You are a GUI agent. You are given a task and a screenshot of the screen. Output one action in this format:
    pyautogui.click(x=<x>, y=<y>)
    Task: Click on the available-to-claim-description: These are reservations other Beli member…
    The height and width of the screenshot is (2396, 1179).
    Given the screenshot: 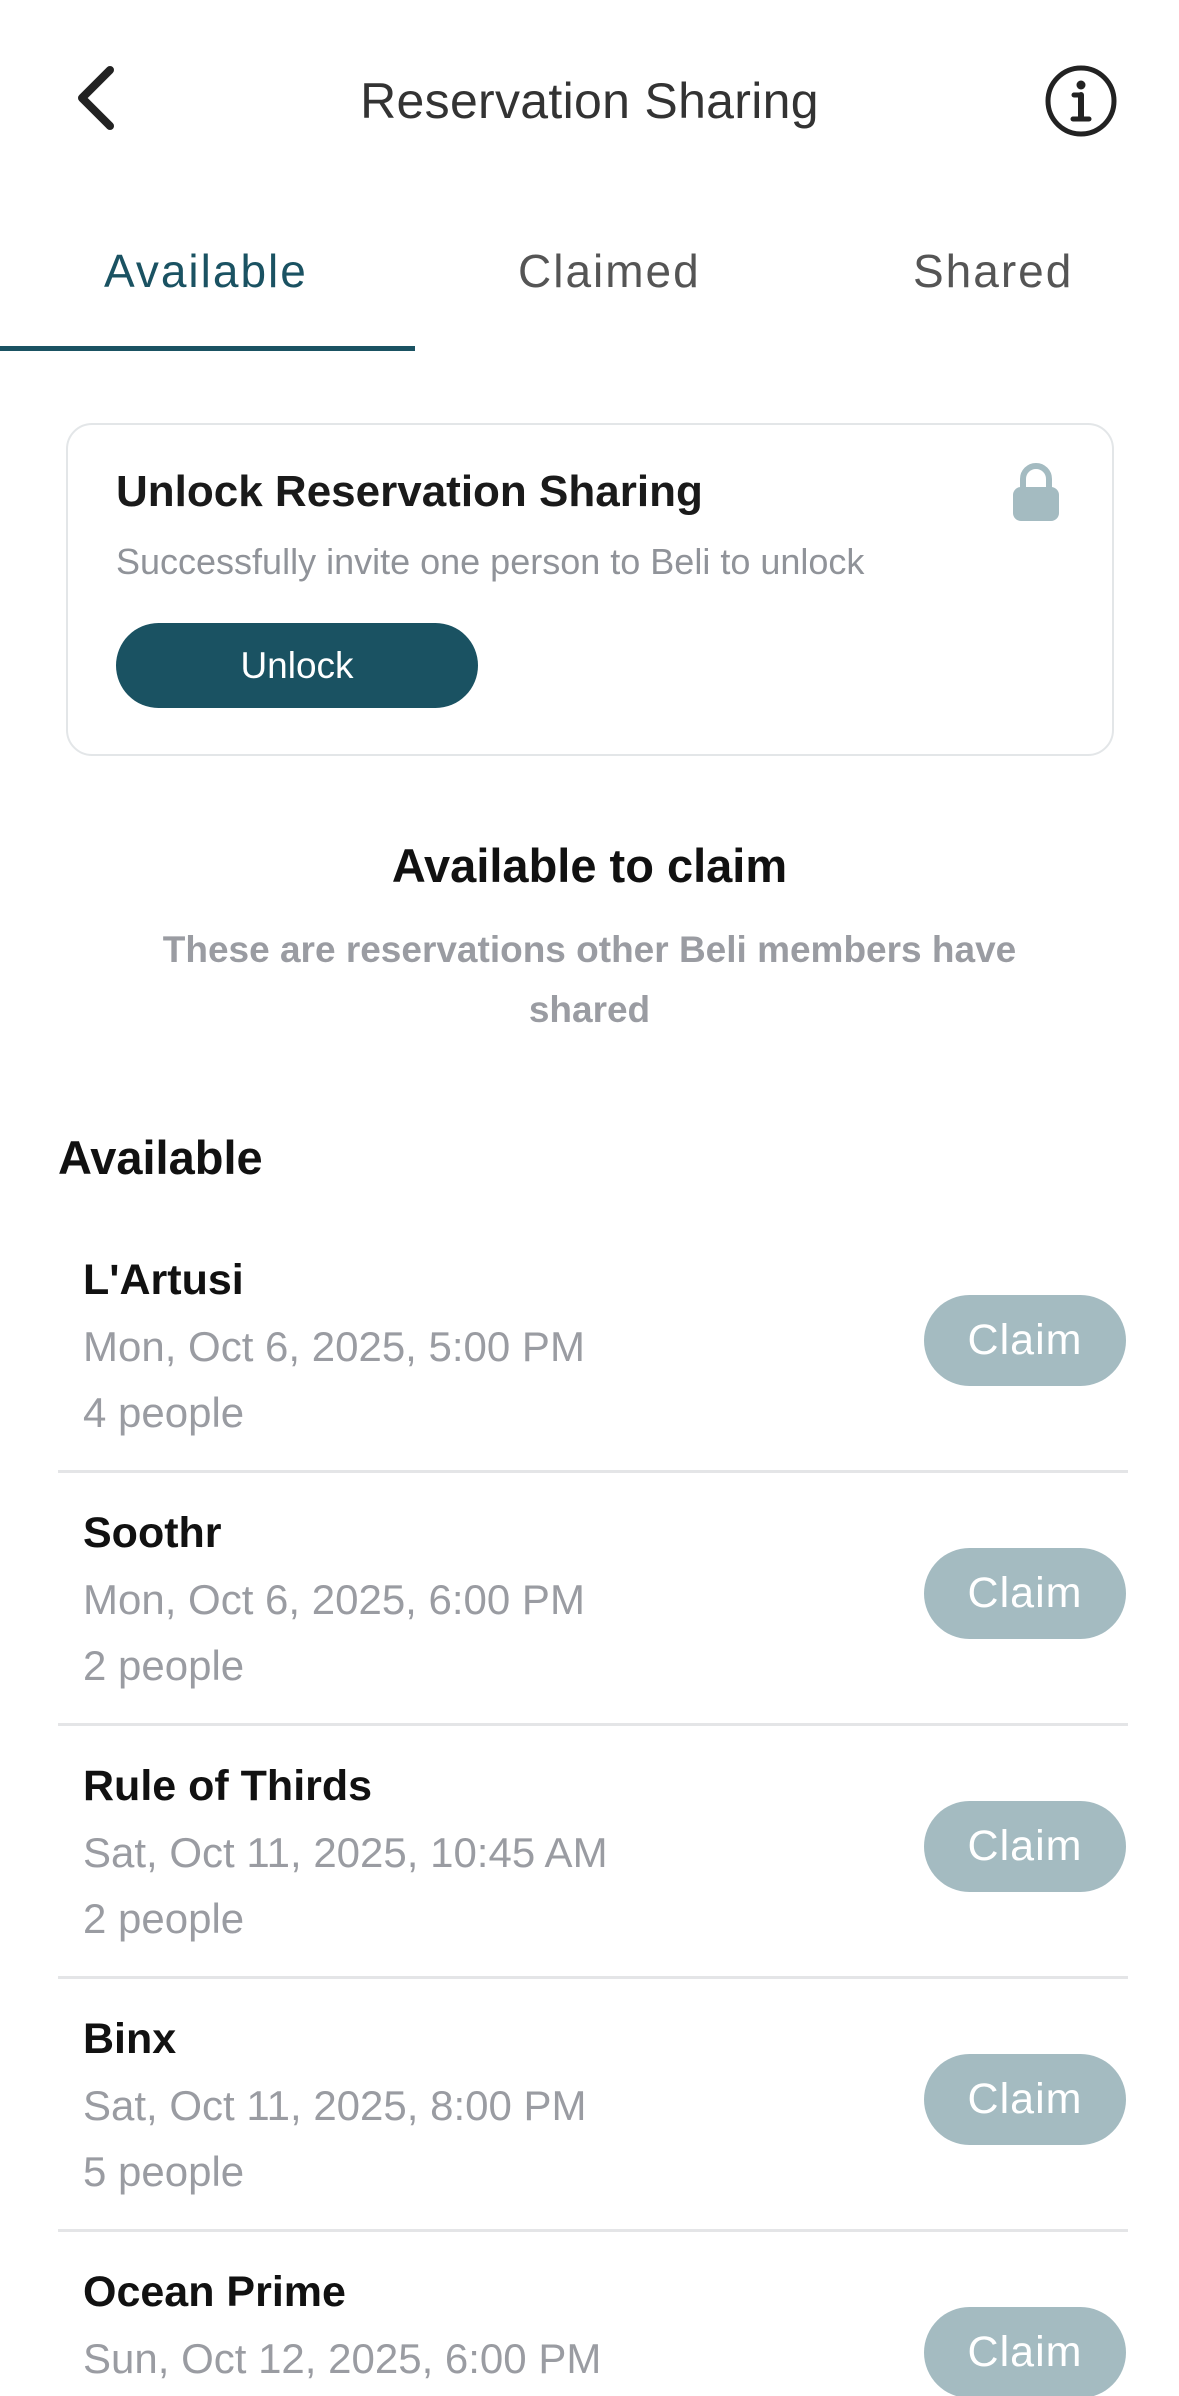 What is the action you would take?
    pyautogui.click(x=589, y=979)
    